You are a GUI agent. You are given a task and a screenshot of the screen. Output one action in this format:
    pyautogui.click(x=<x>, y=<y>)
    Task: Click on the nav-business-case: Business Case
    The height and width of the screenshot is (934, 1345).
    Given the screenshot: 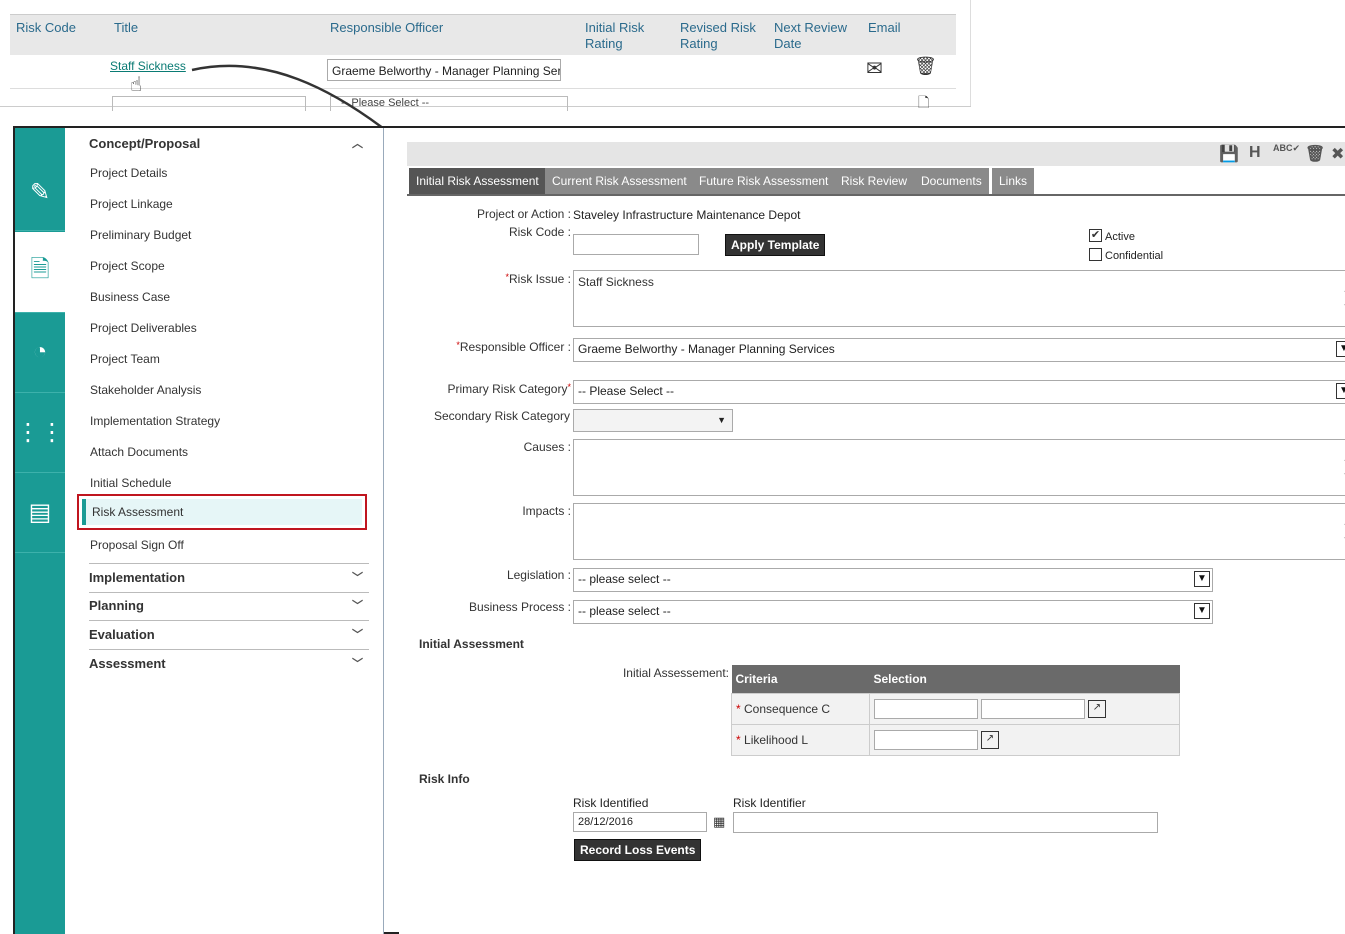 What is the action you would take?
    pyautogui.click(x=130, y=297)
    